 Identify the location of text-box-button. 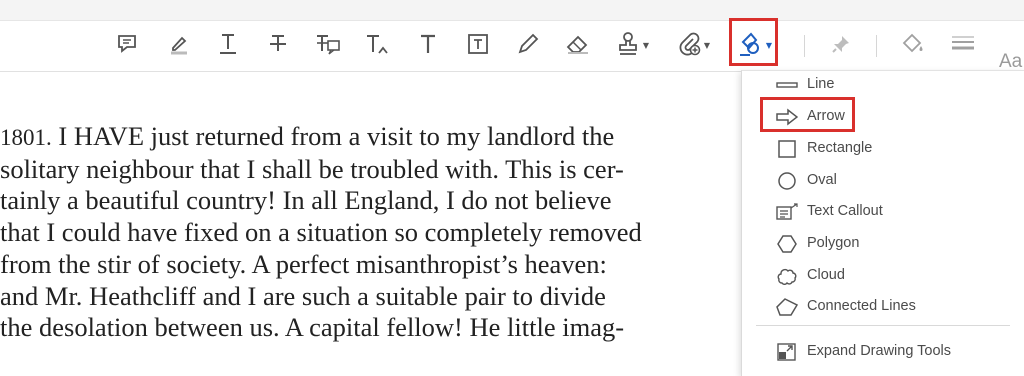
(478, 44).